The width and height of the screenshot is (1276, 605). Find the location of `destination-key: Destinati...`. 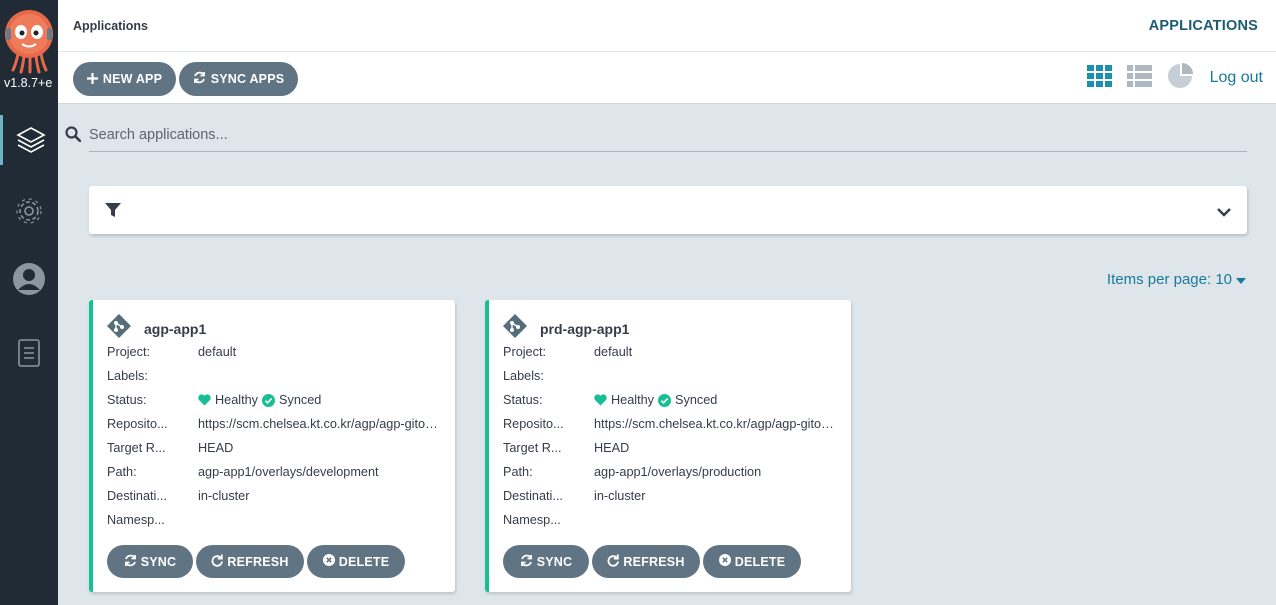

destination-key: Destinati... is located at coordinates (533, 496).